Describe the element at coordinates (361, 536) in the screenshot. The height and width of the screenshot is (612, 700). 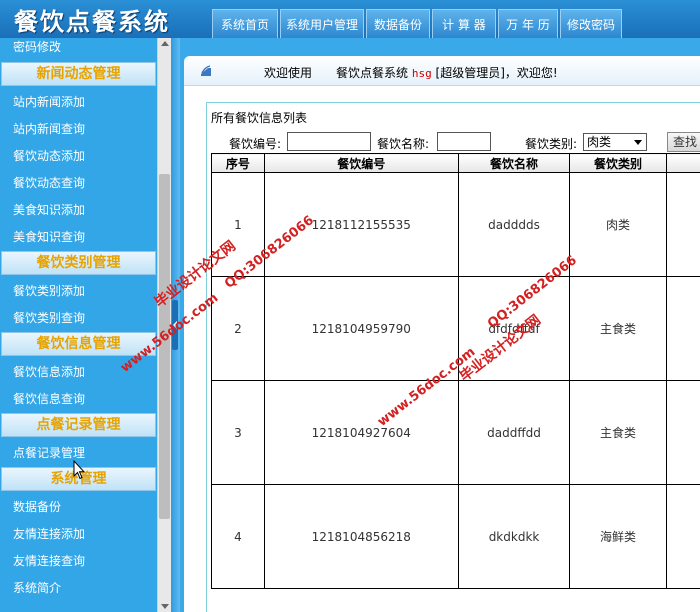
I see `cell-code: 1218104856218` at that location.